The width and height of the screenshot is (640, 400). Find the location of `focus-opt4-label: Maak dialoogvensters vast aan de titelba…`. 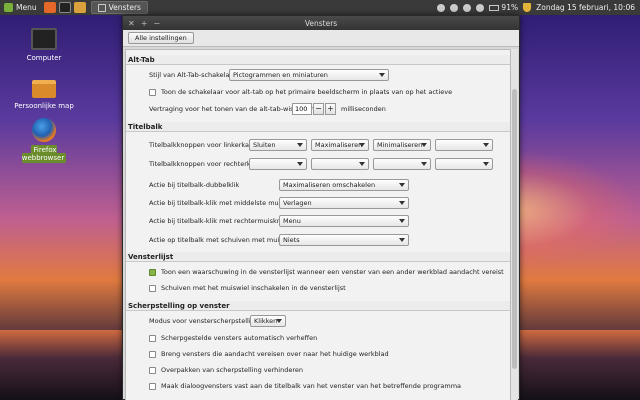

focus-opt4-label: Maak dialoogvensters vast aan de titelba… is located at coordinates (311, 386).